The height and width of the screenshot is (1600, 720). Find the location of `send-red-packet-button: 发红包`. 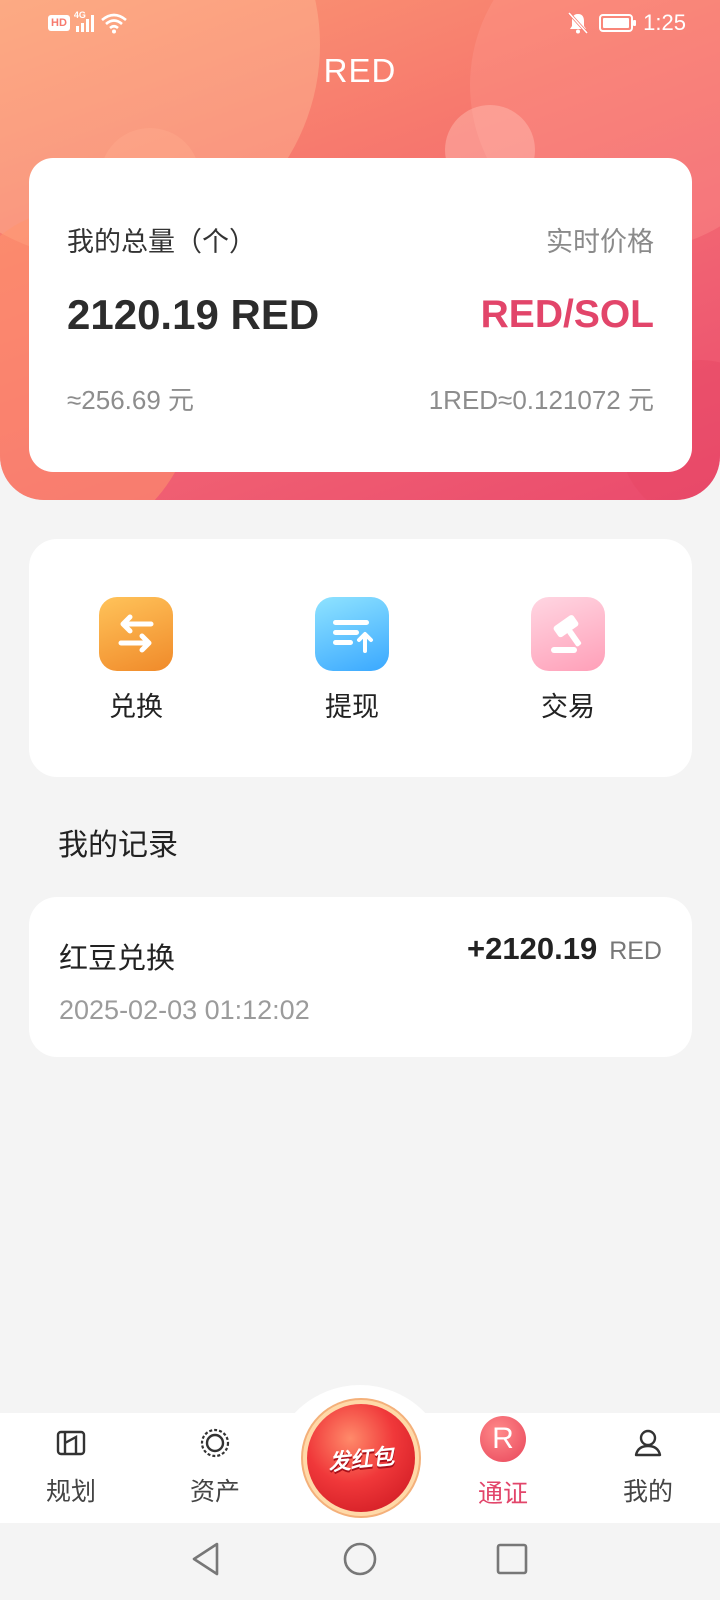

send-red-packet-button: 发红包 is located at coordinates (361, 1458).